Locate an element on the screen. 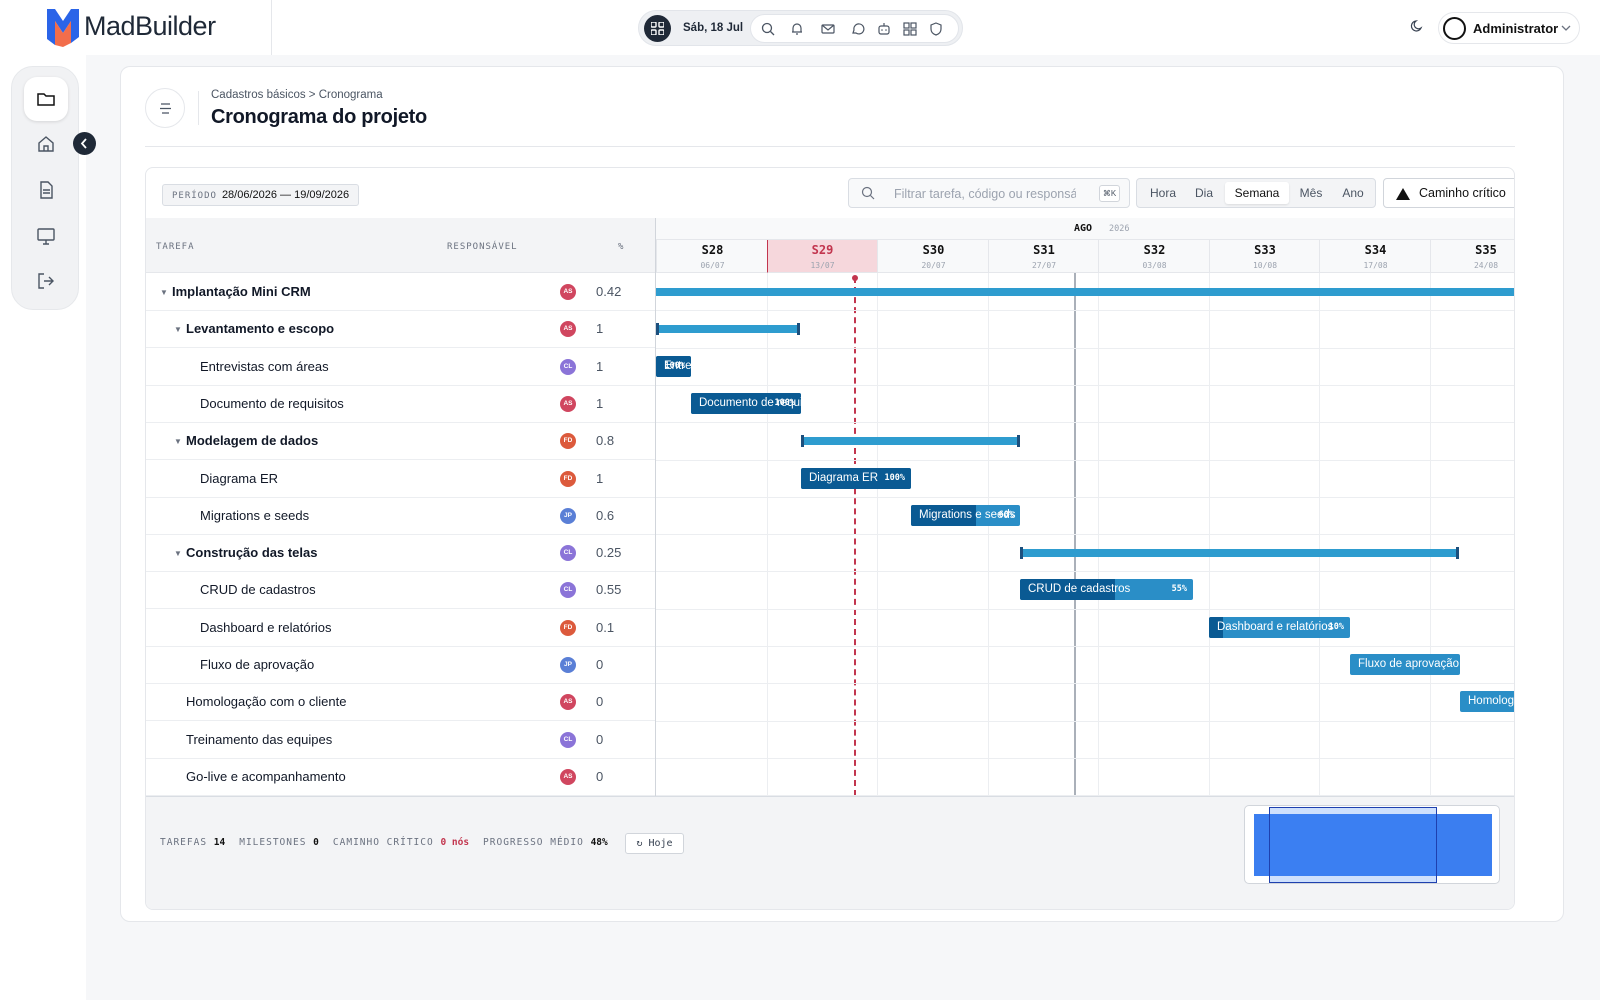  task-row: Homologação com o cliente AS 0 is located at coordinates (401, 702).